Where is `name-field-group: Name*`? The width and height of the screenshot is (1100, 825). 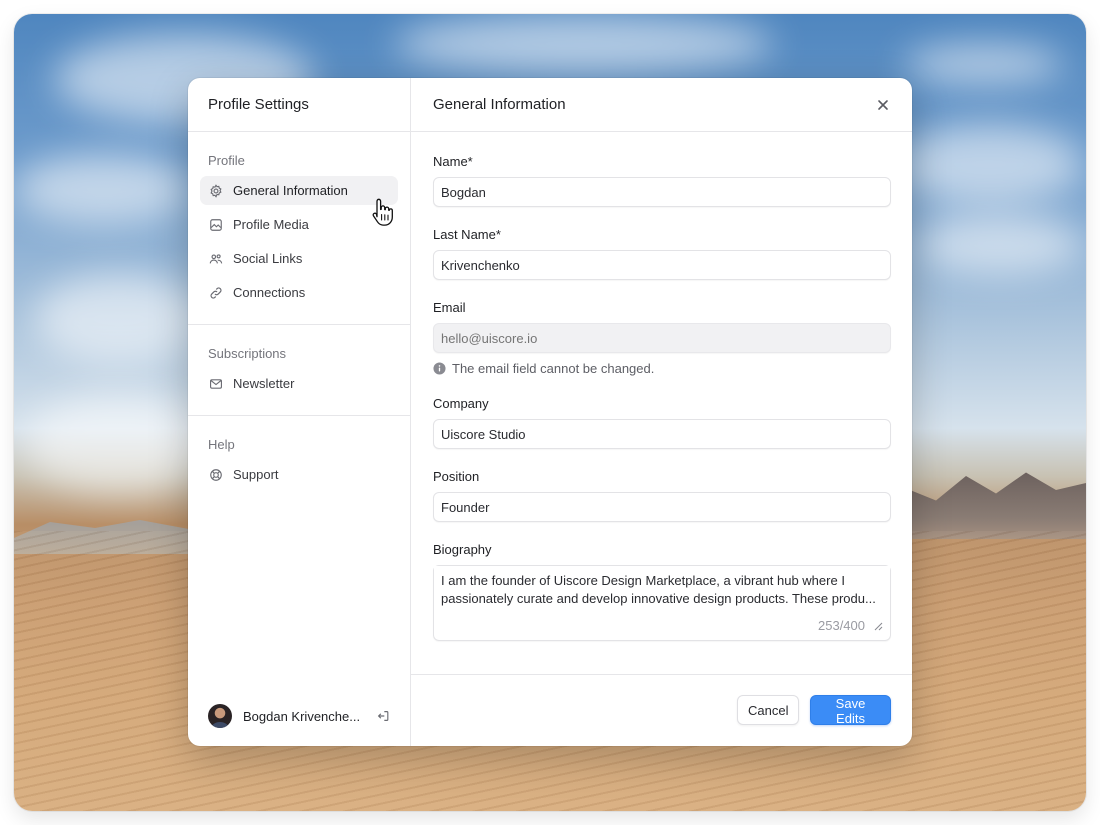 name-field-group: Name* is located at coordinates (662, 180).